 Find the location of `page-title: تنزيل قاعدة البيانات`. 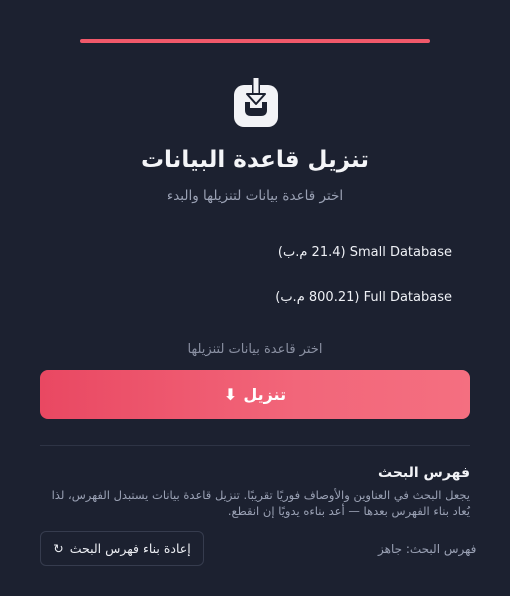

page-title: تنزيل قاعدة البيانات is located at coordinates (255, 160).